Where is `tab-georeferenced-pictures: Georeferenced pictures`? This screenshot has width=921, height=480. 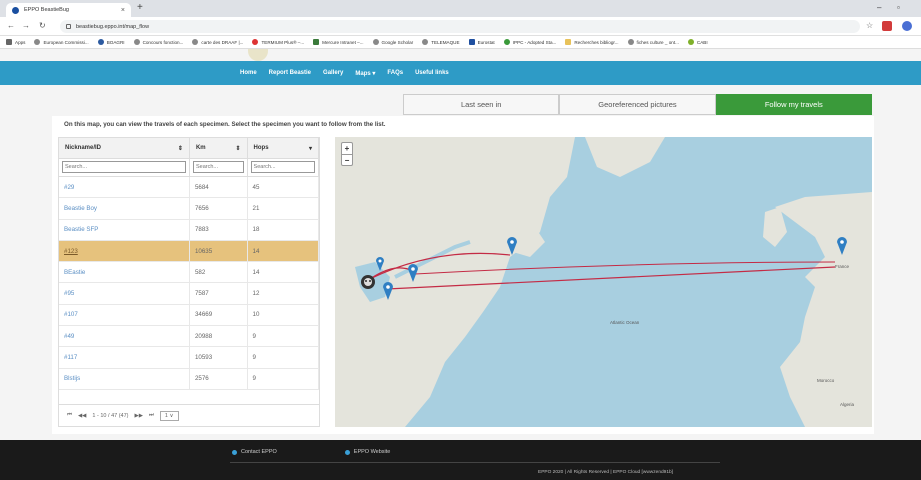
tab-georeferenced-pictures: Georeferenced pictures is located at coordinates (637, 104).